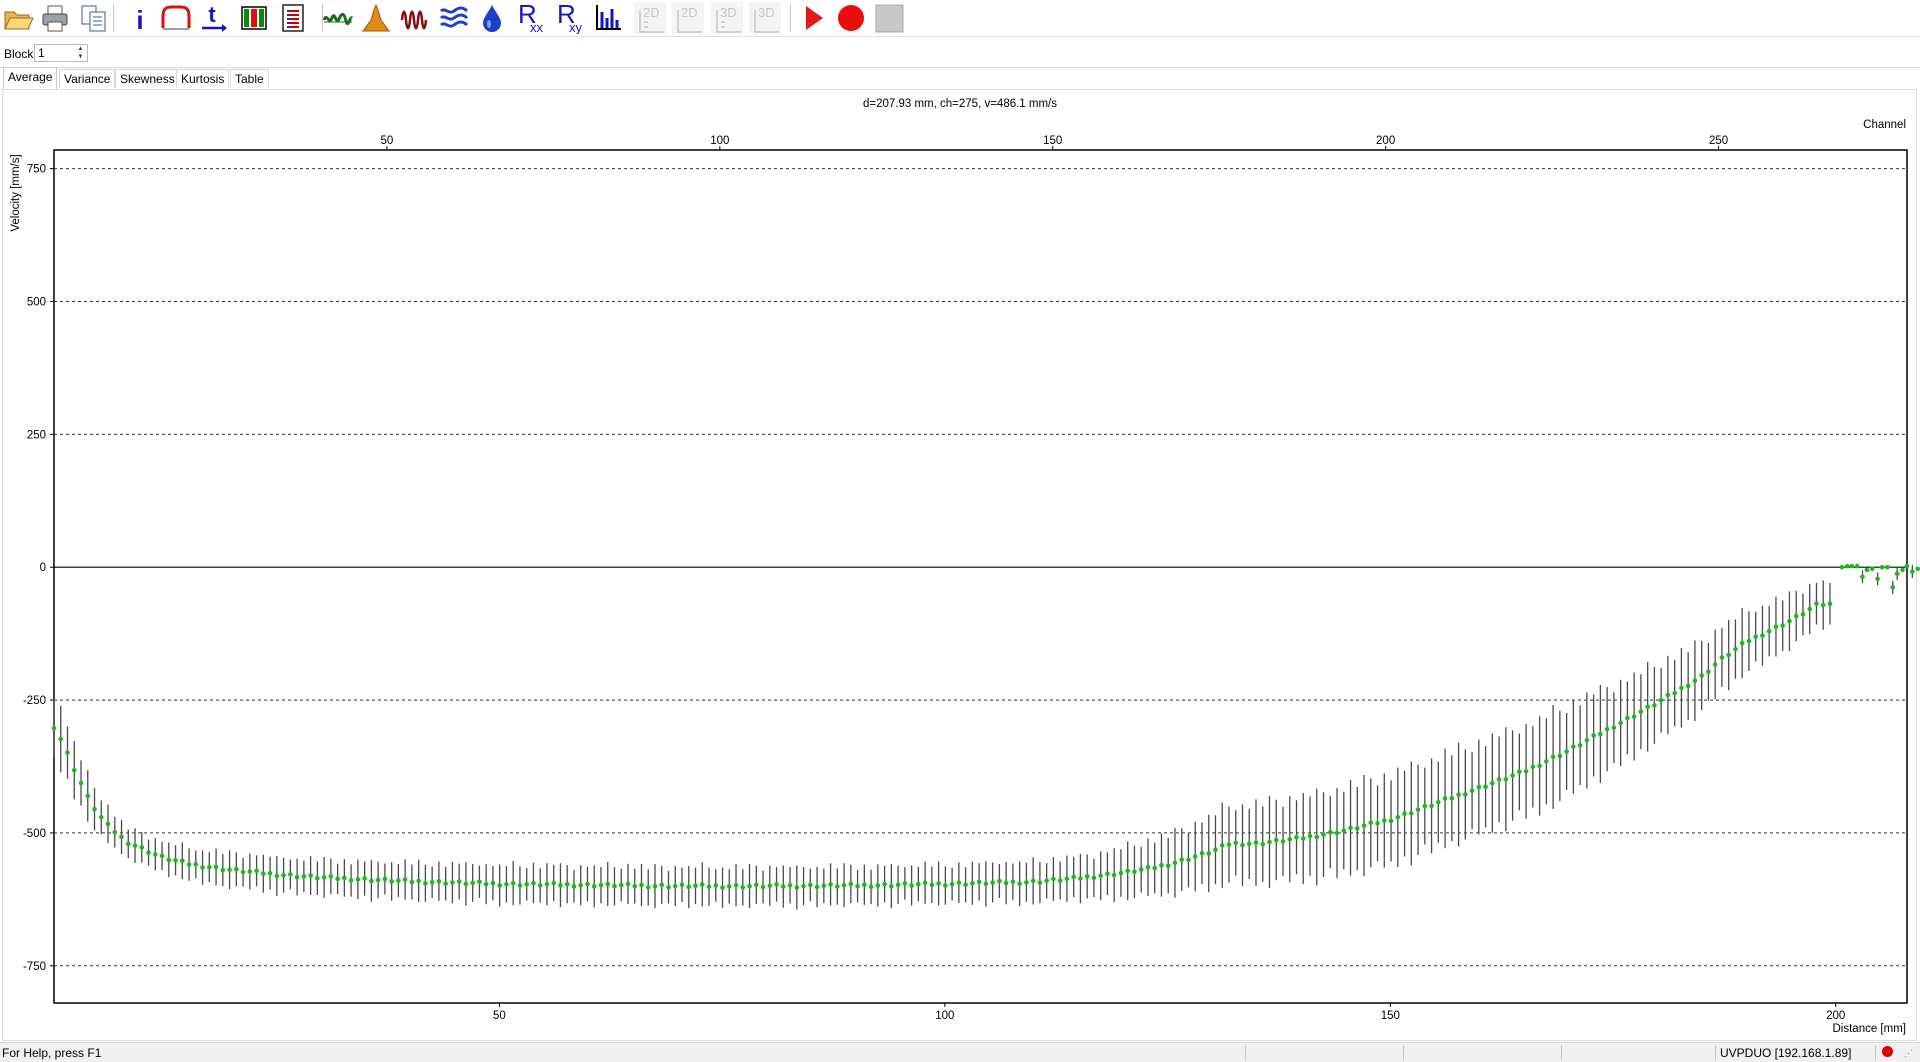  I want to click on svg-text: xy, so click(576, 27).